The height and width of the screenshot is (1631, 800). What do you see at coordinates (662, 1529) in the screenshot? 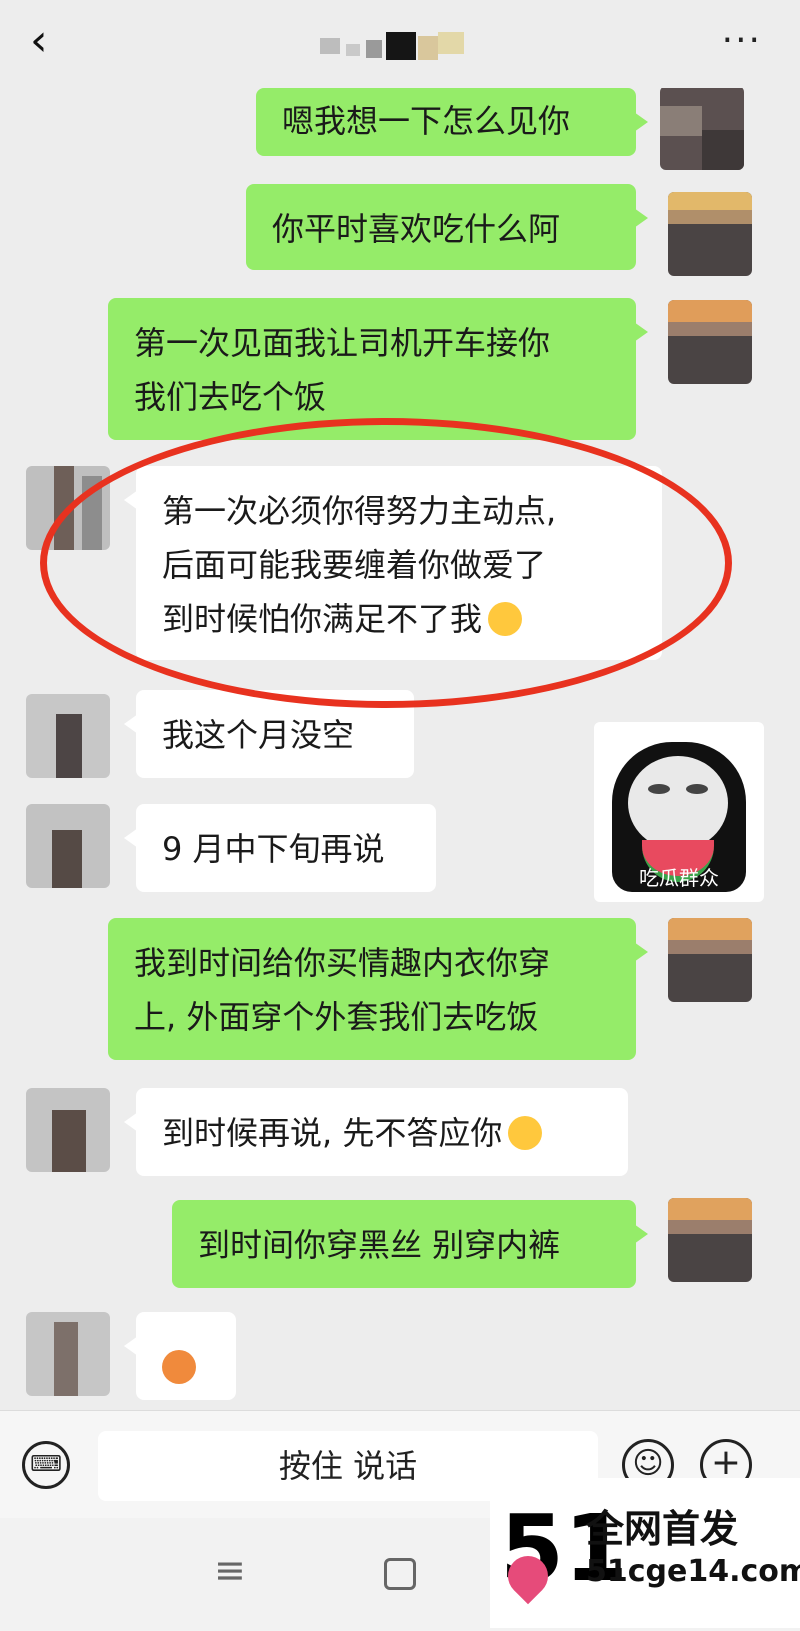
I see `watermark-line1: 全网首发` at bounding box center [662, 1529].